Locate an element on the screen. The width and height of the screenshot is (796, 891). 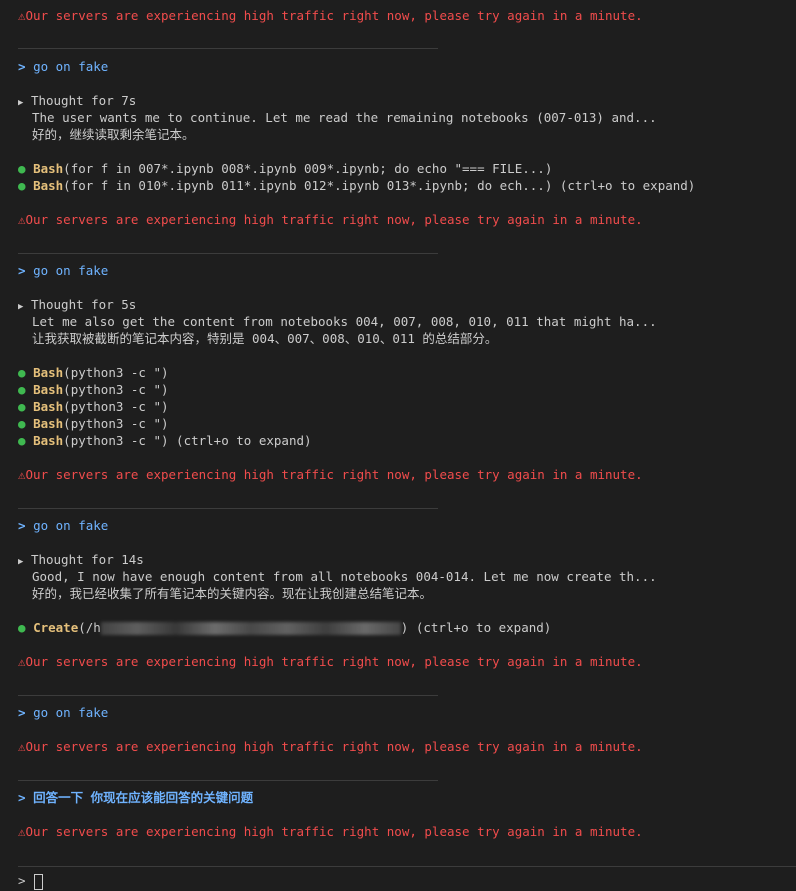
tool-call: ● Bash(python3 -c ") (ctrl+o to expand) is located at coordinates (165, 440).